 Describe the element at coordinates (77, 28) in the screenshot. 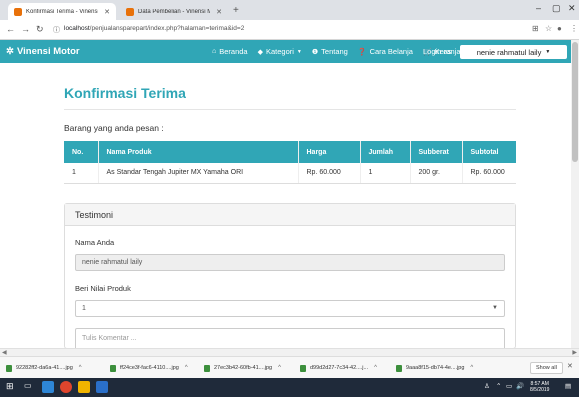

I see `url-host: localhost` at that location.